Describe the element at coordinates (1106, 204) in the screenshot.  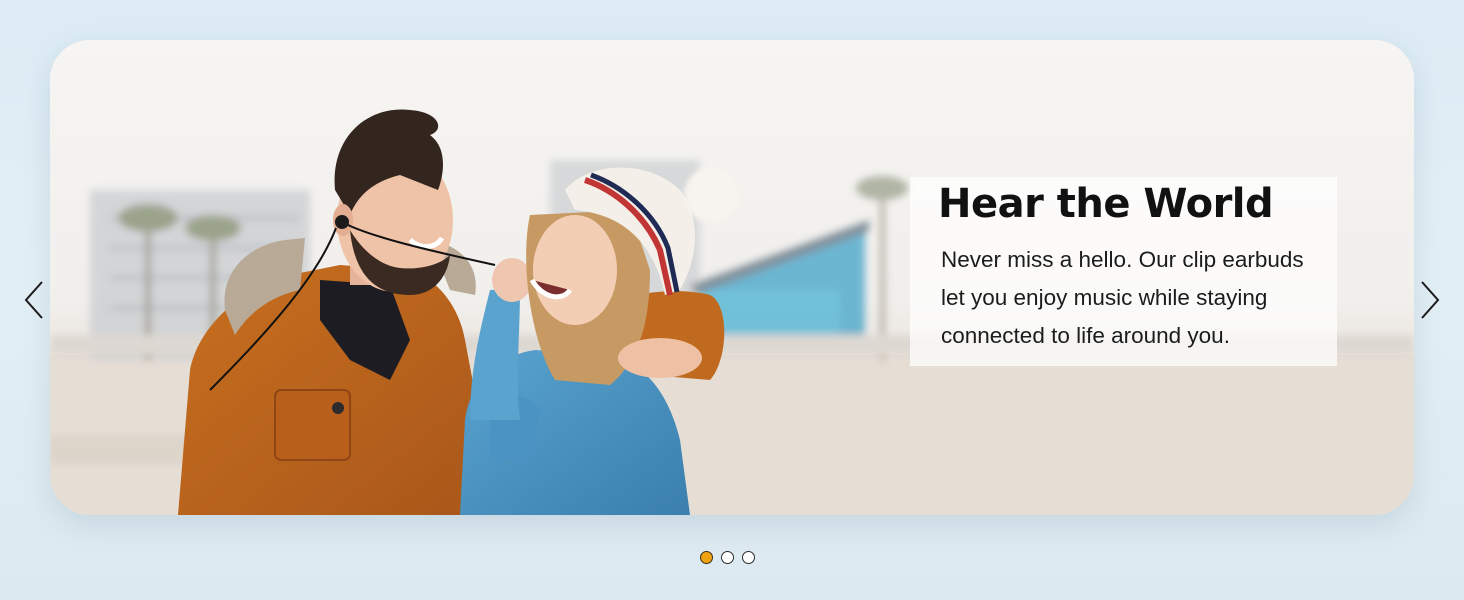
I see `slide-title: Hear the World` at that location.